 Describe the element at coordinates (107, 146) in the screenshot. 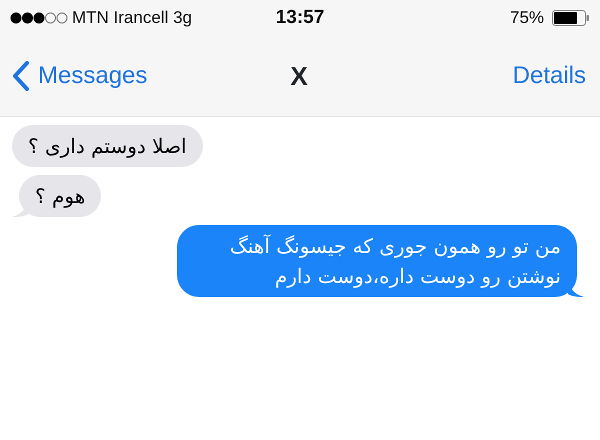

I see `message-bubble: اصلا دوستم داری ؟` at that location.